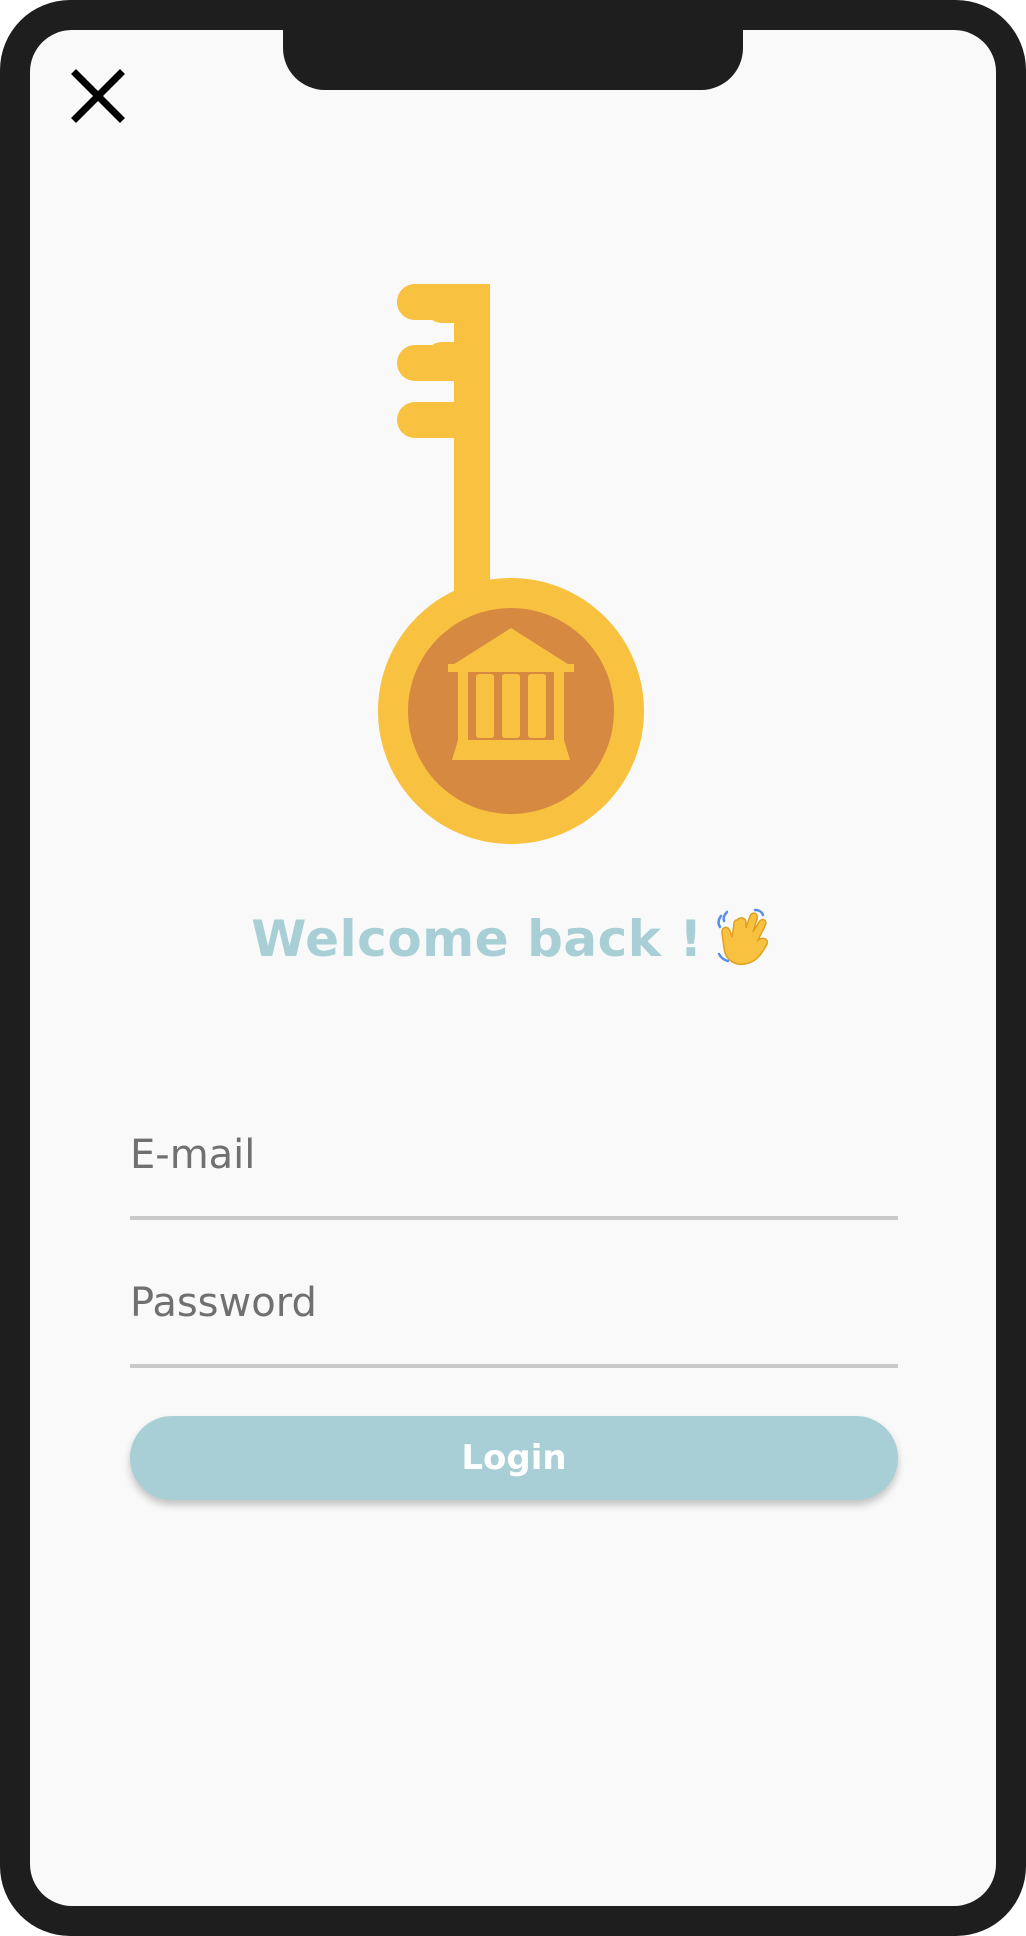 The image size is (1026, 1936). Describe the element at coordinates (477, 939) in the screenshot. I see `welcome-title: Welcome back !` at that location.